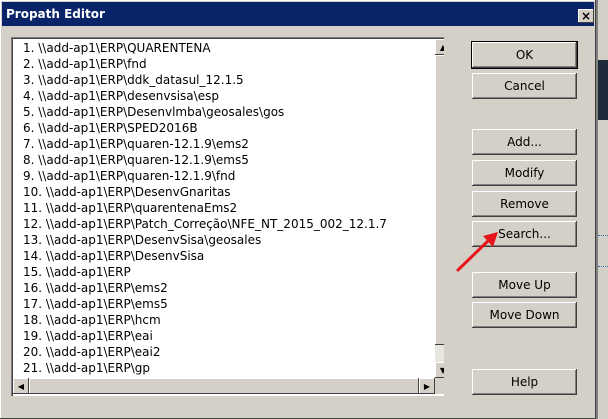  I want to click on ok-button: OK, so click(524, 55).